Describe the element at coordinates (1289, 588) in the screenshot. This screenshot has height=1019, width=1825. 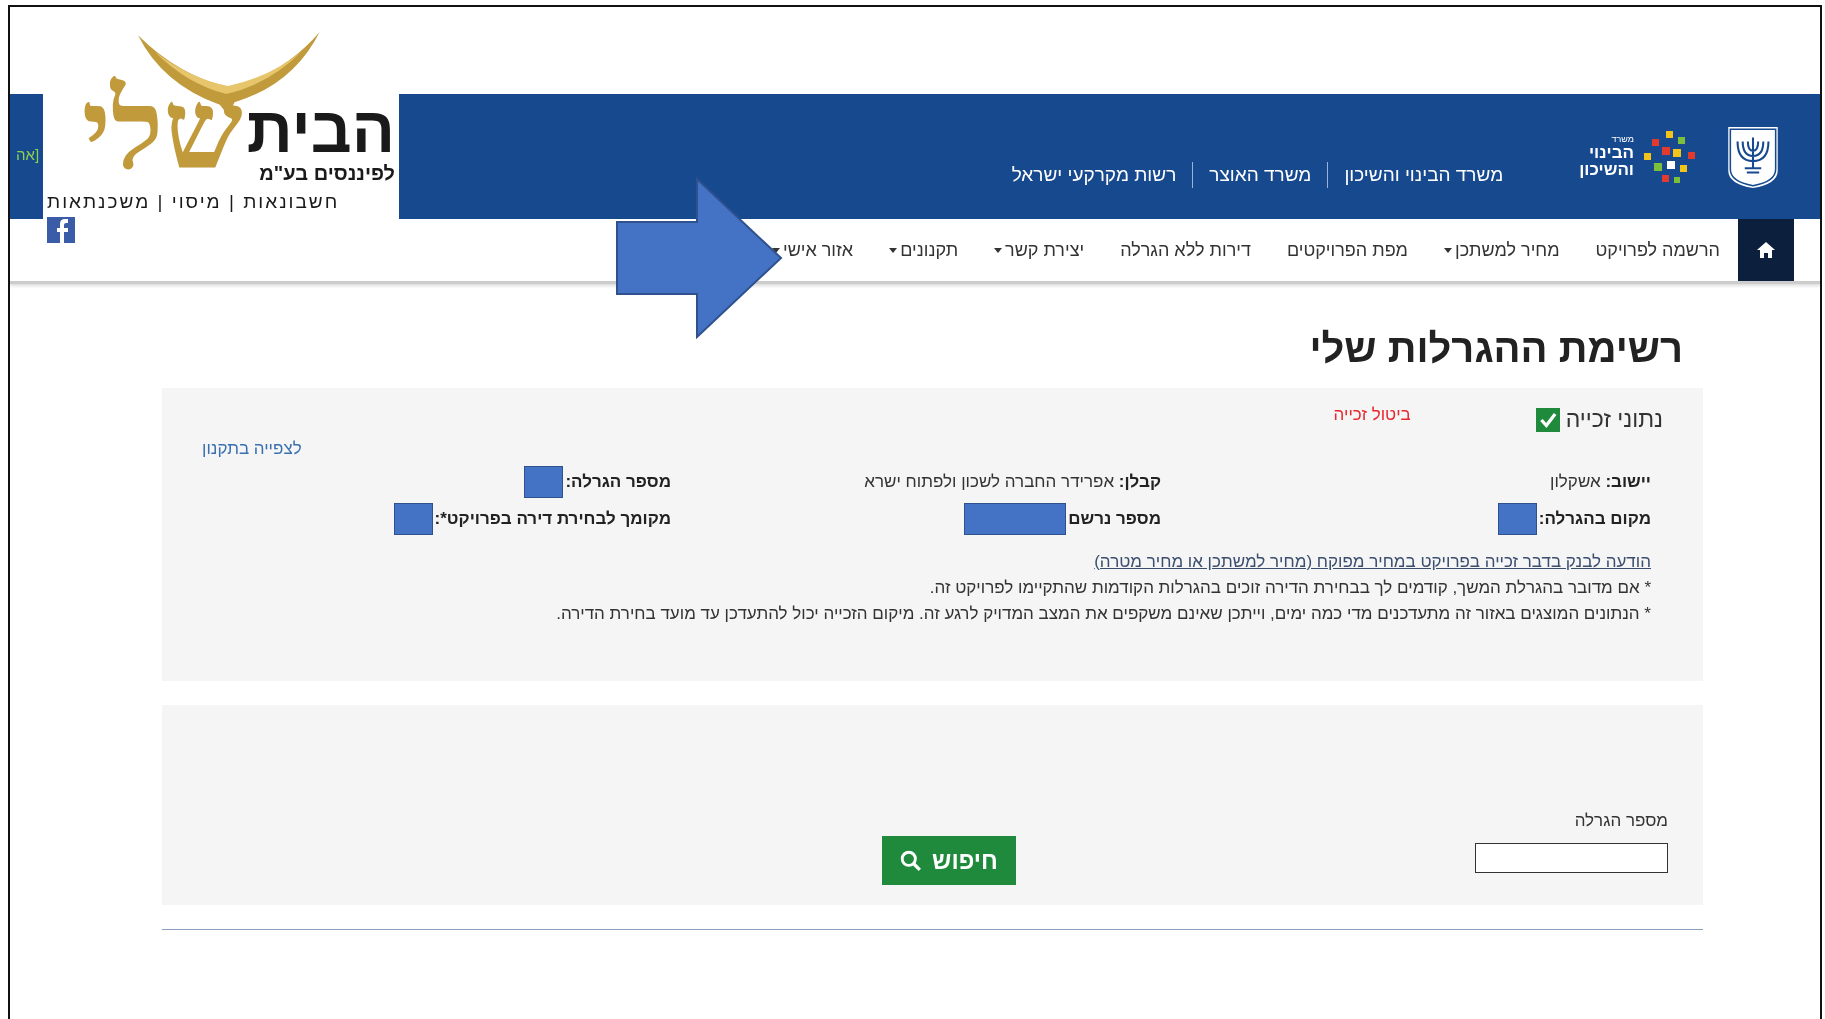
I see `note-text: * אם מדובר בהגרלת המשך, קודמים לך בבחירת הדירה זוכים בהגרלות הקודמות שהתקיימו לפרויקט זה.` at that location.